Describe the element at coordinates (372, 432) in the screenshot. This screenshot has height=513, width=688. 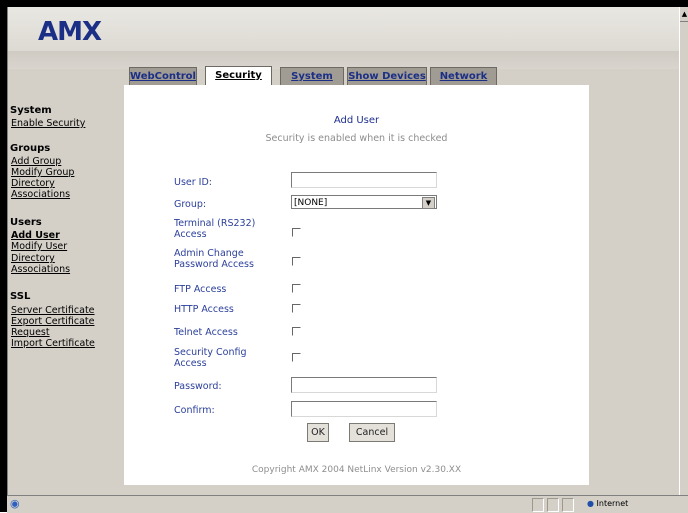
I see `cancel-button: Cancel` at that location.